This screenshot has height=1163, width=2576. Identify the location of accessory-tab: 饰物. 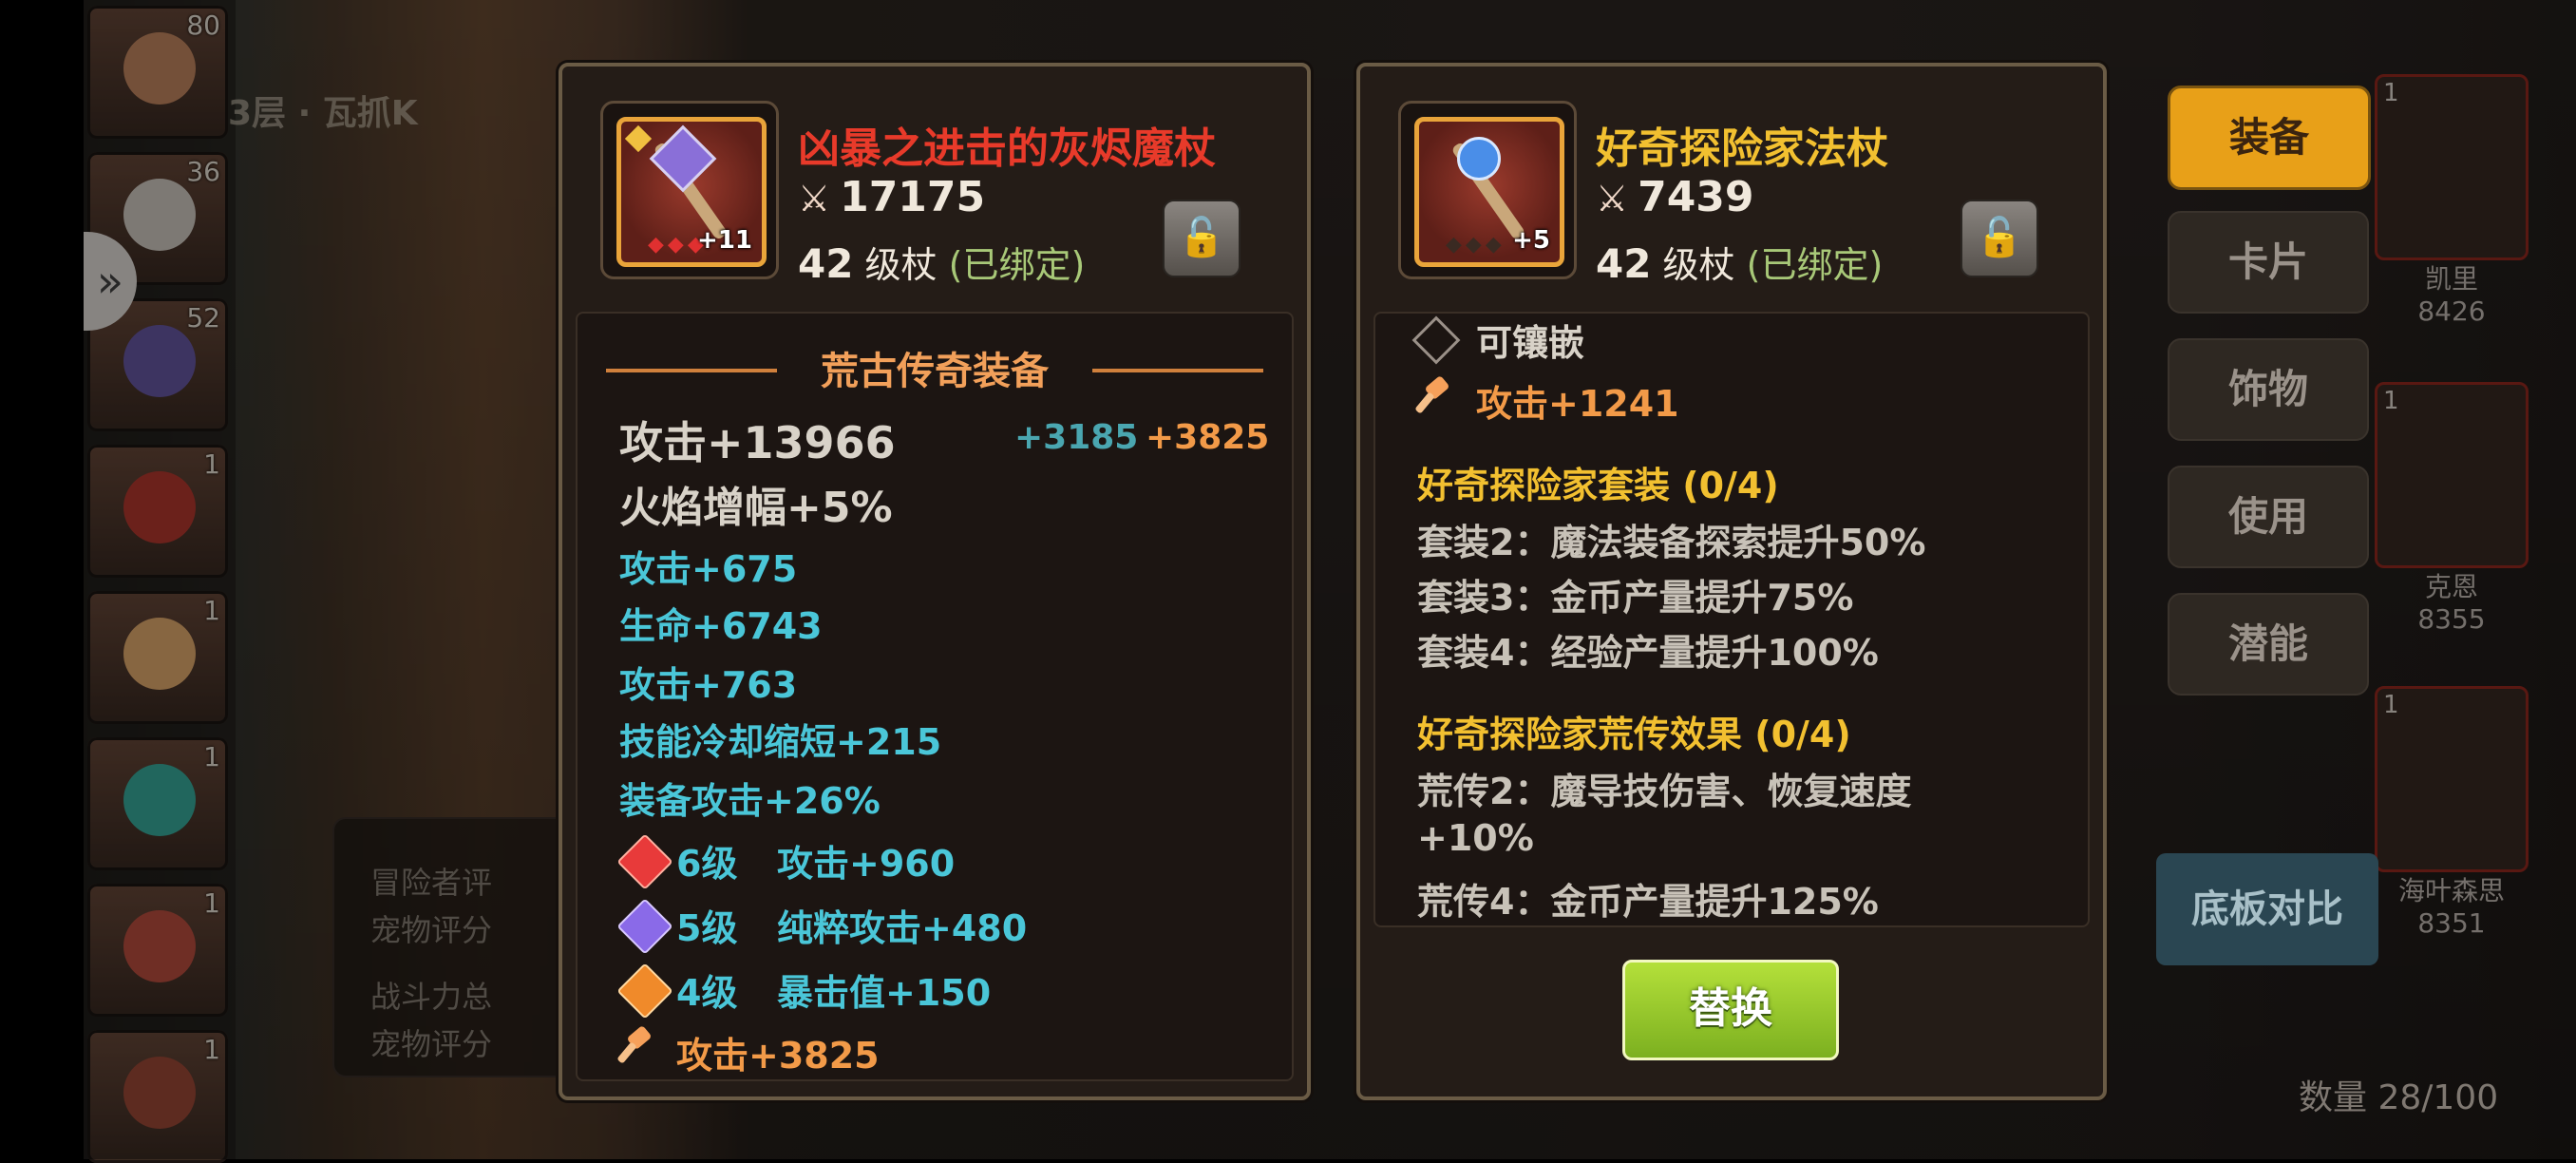
(2268, 389).